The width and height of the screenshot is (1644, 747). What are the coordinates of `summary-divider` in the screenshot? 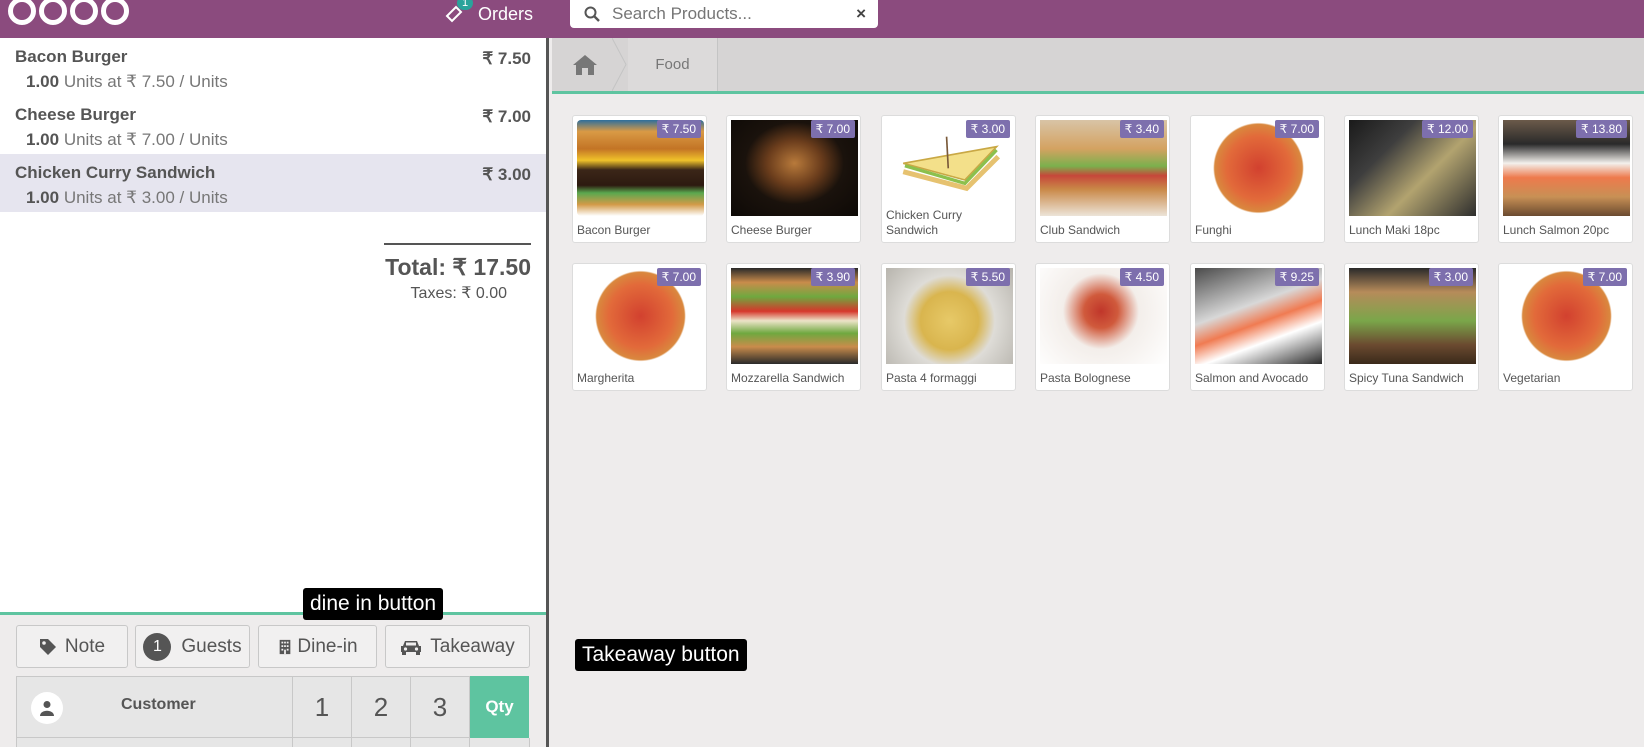 It's located at (457, 244).